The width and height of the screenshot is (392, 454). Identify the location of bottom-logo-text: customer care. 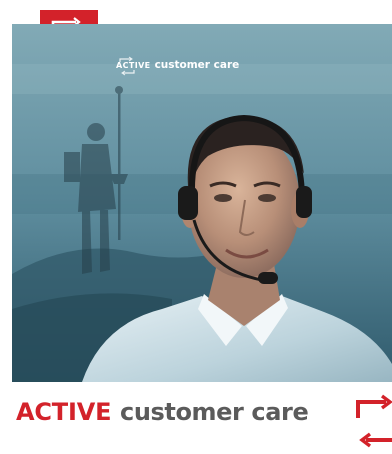
(214, 412).